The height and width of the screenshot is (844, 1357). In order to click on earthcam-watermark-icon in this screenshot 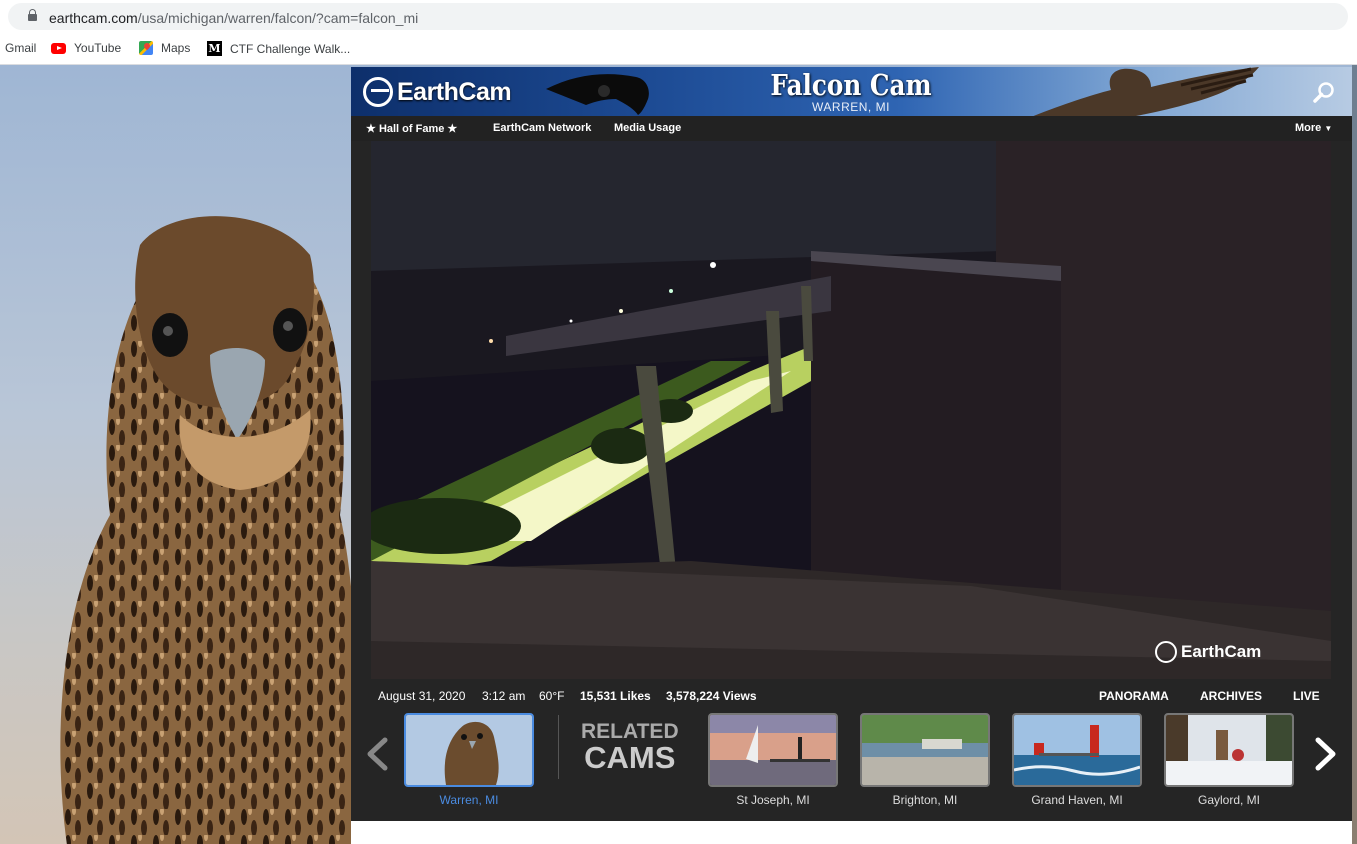, I will do `click(1166, 652)`.